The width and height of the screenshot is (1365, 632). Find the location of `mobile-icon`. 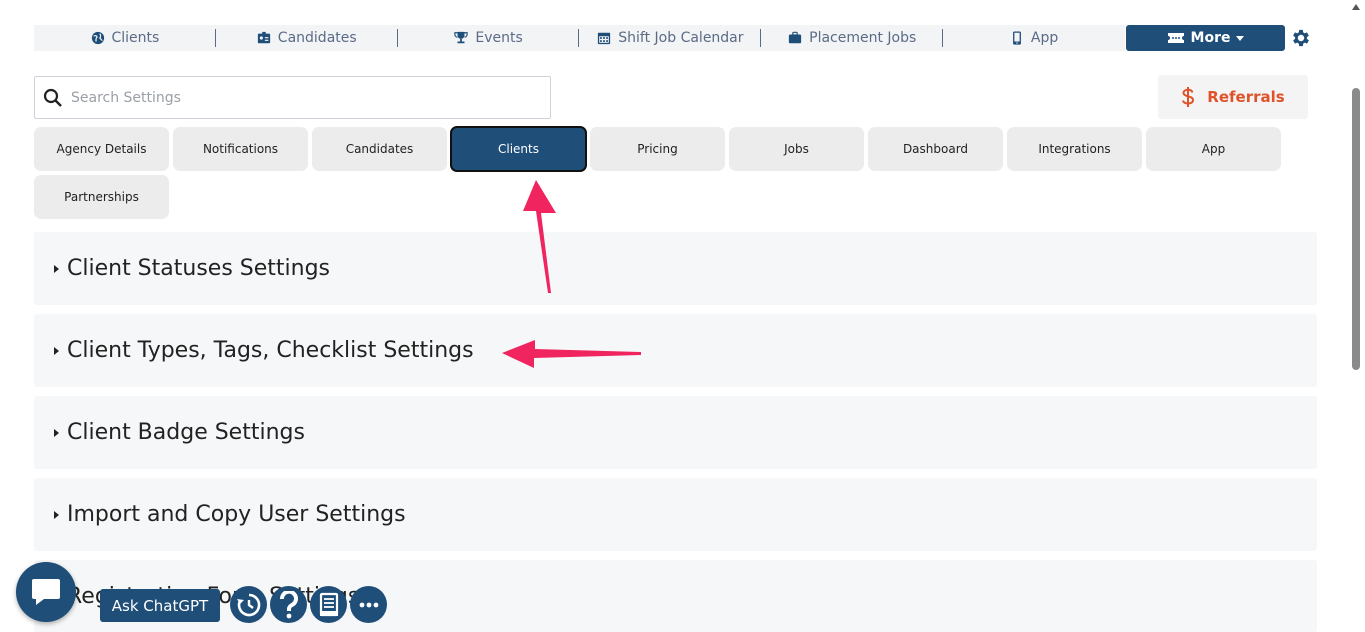

mobile-icon is located at coordinates (1016, 38).